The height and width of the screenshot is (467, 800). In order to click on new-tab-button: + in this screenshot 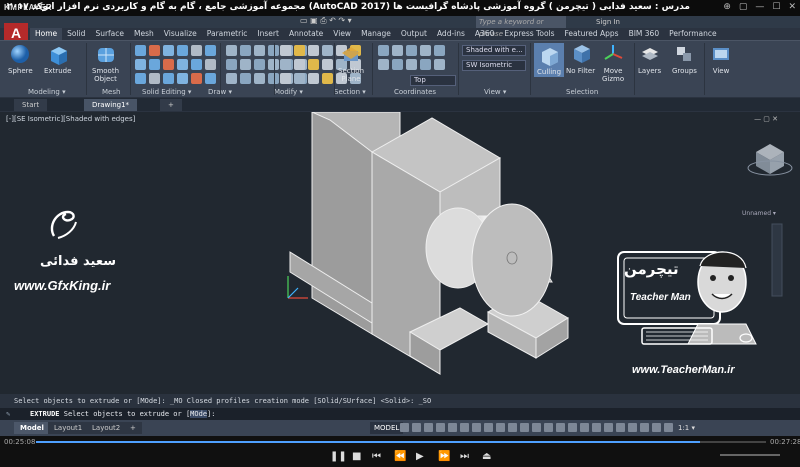, I will do `click(171, 105)`.